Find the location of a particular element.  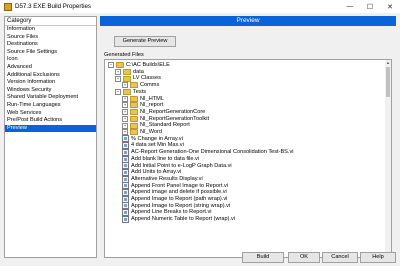

tree-scrollbar: ▲ ▼ is located at coordinates (388, 158).